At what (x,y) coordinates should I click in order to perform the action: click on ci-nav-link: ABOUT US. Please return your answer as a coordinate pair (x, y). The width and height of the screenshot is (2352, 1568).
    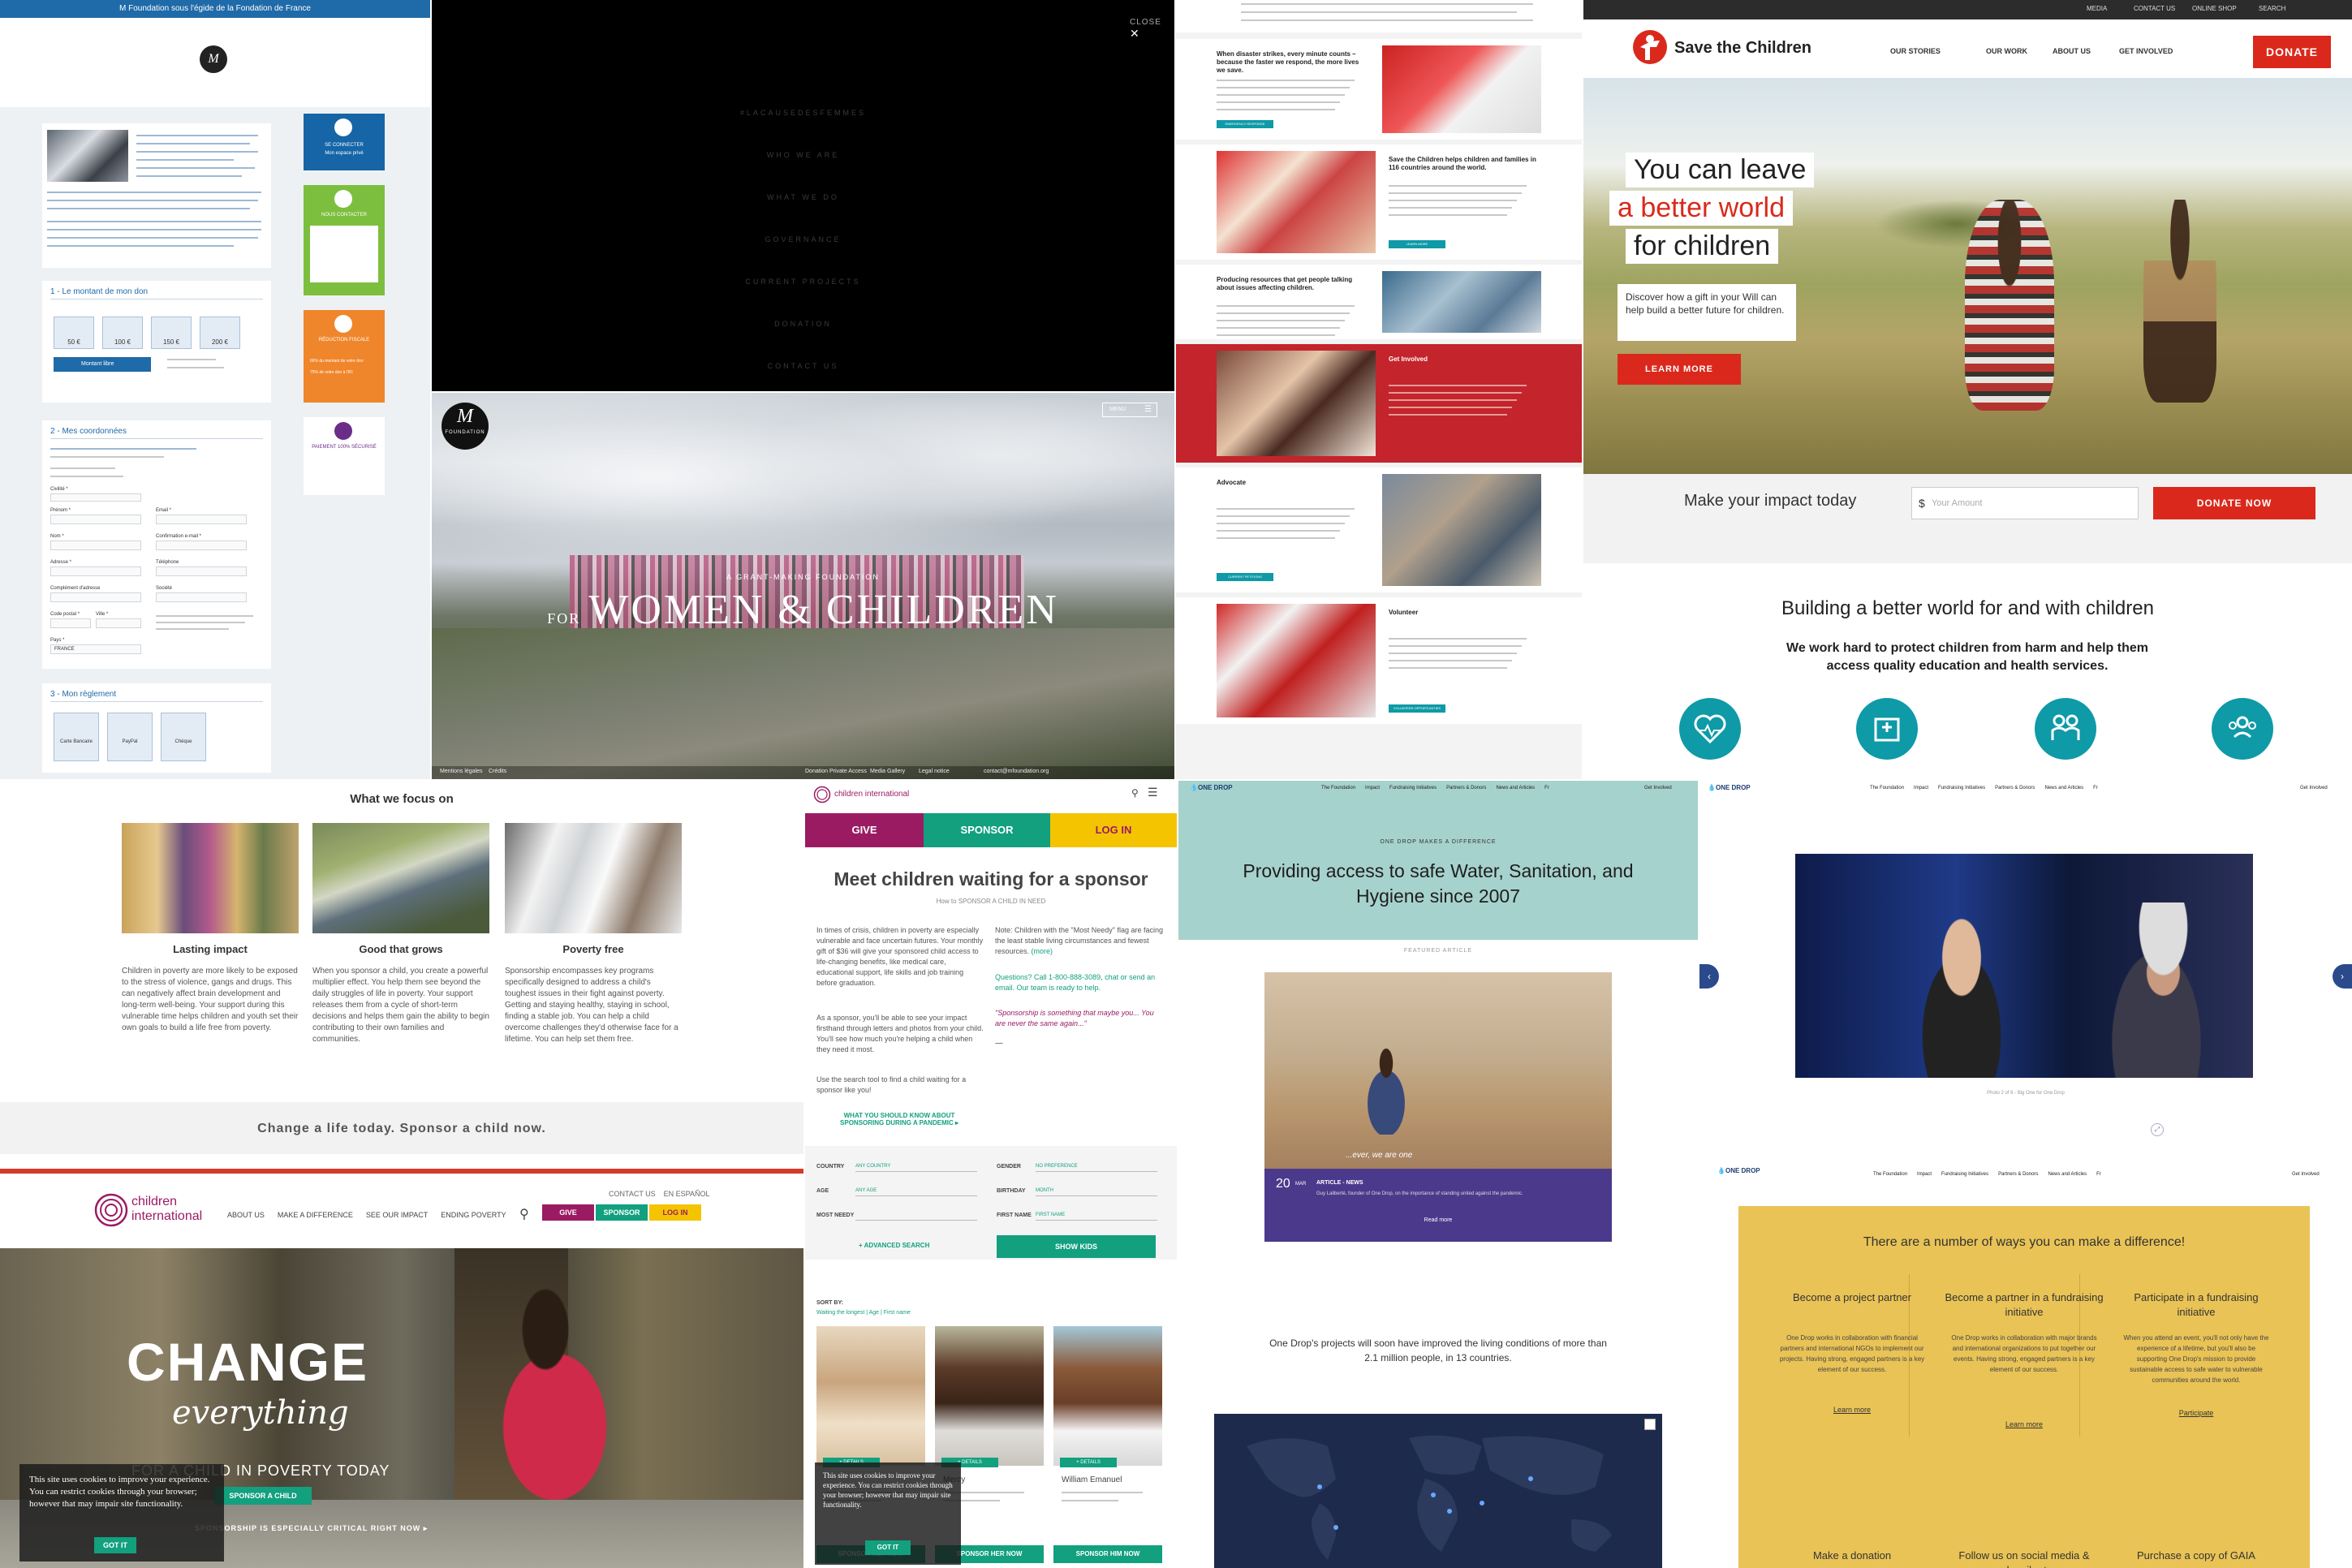
    Looking at the image, I should click on (246, 1215).